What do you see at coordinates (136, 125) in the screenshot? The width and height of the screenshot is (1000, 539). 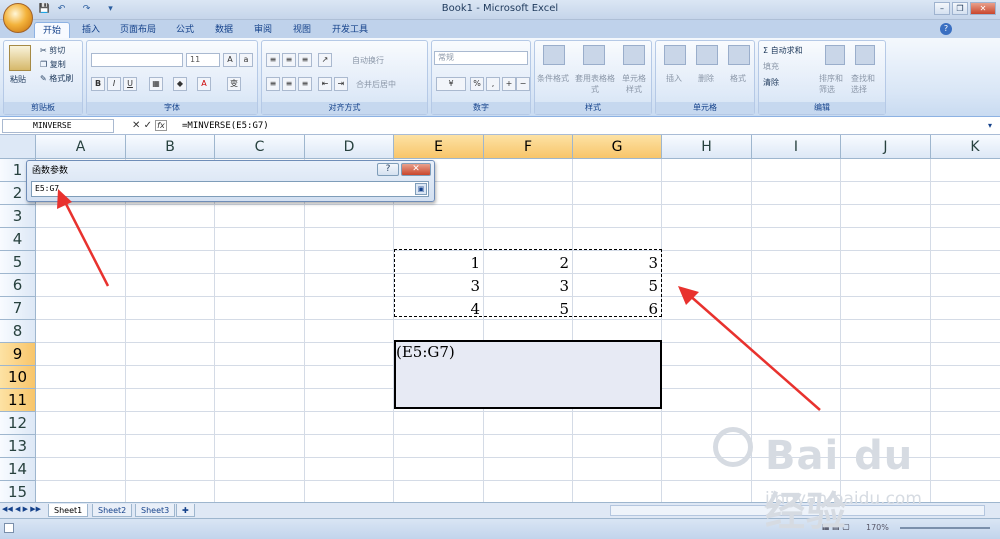 I see `cancel-icon: ✕` at bounding box center [136, 125].